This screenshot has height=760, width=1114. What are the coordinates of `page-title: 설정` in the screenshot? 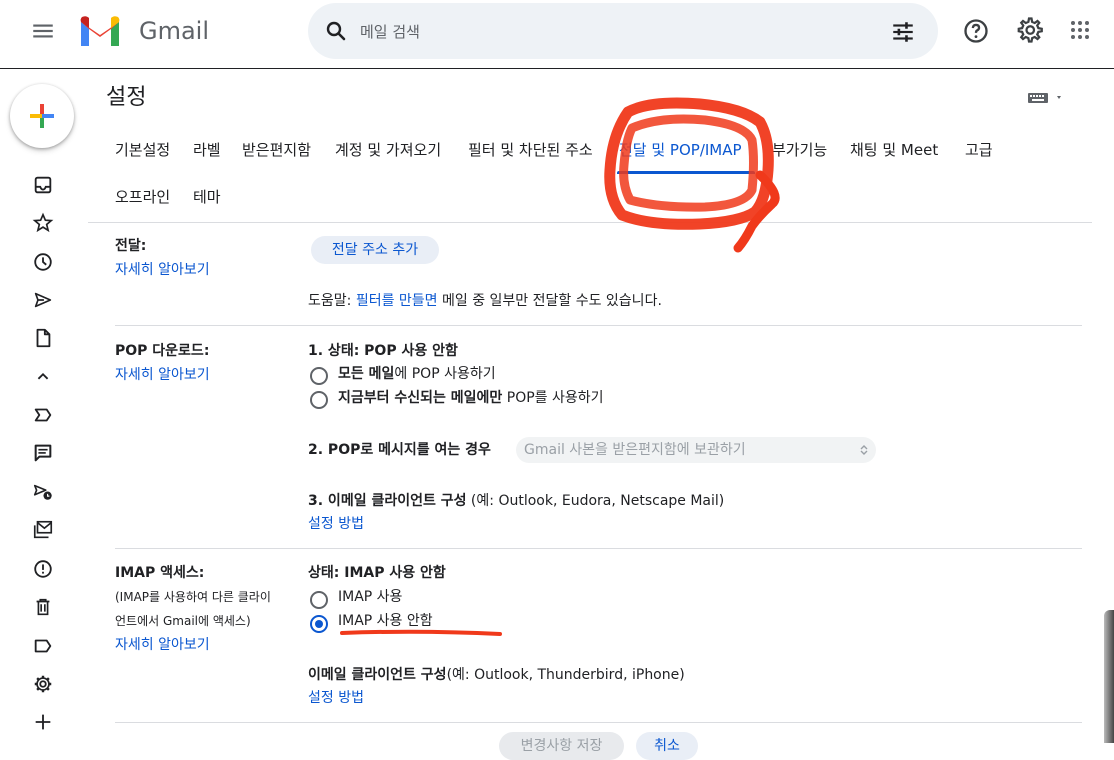 It's located at (126, 97).